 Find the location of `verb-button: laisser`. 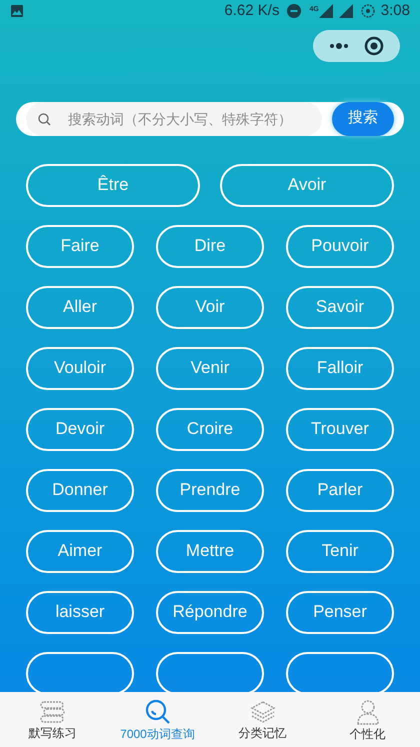

verb-button: laisser is located at coordinates (80, 612).